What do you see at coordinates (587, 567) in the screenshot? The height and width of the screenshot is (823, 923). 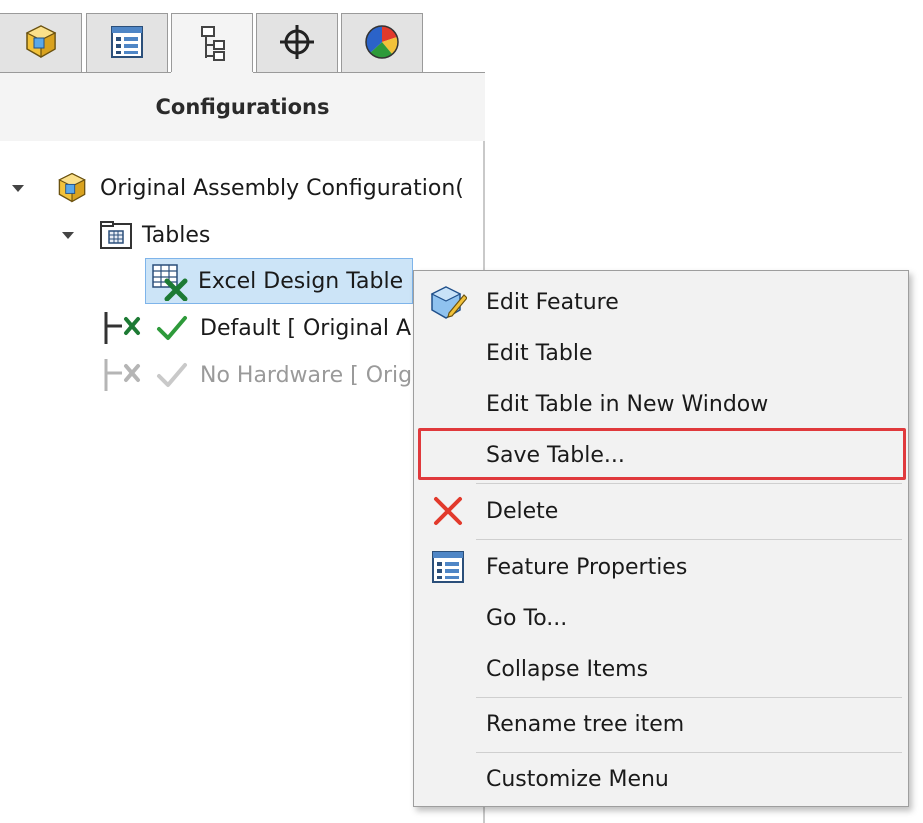 I see `menu-item-label: Feature Properties` at bounding box center [587, 567].